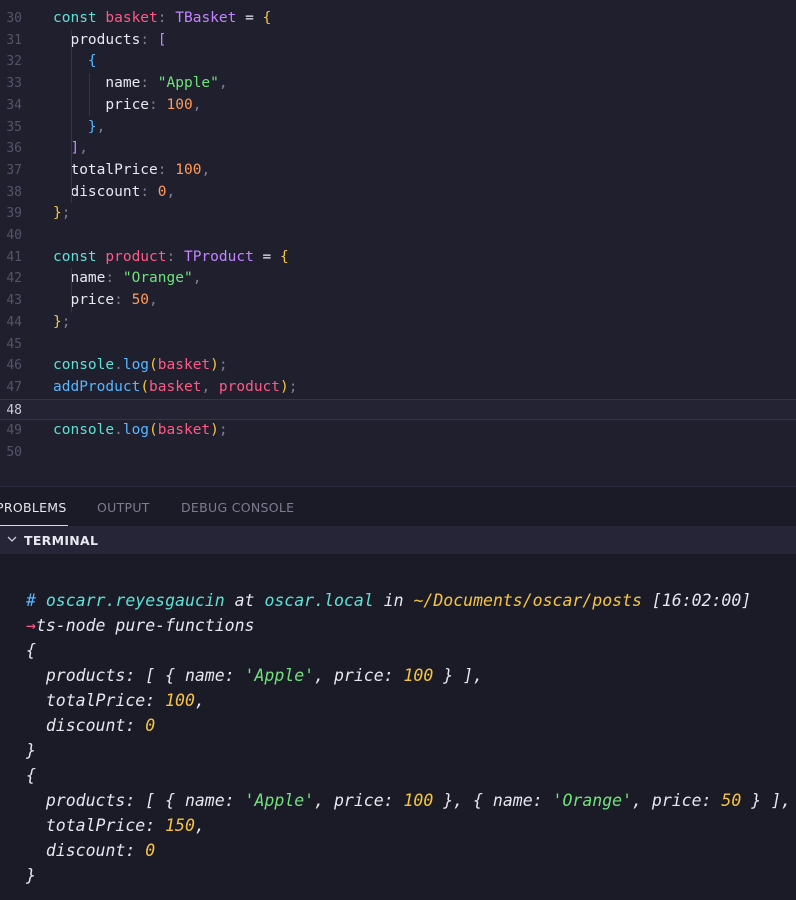 The image size is (796, 900). What do you see at coordinates (398, 366) in the screenshot?
I see `code-line: 46 console.log(basket);` at bounding box center [398, 366].